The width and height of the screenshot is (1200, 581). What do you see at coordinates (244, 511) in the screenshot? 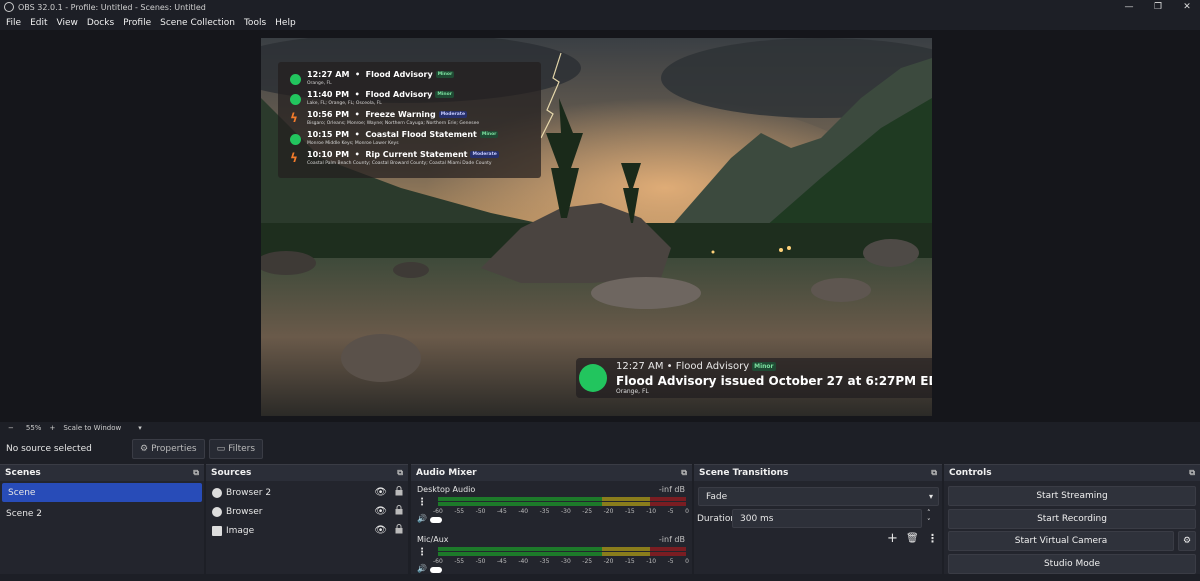
I see `source-label: Browser` at bounding box center [244, 511].